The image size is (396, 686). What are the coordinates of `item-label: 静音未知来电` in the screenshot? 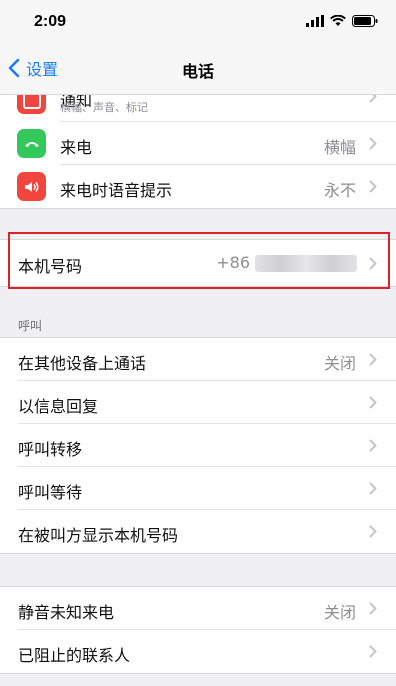 It's located at (66, 612).